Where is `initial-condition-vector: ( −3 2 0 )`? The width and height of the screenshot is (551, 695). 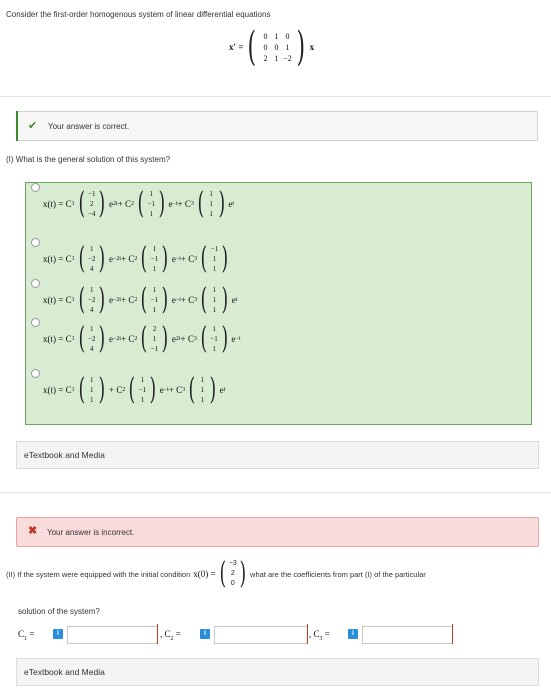
initial-condition-vector: ( −3 2 0 ) is located at coordinates (233, 573).